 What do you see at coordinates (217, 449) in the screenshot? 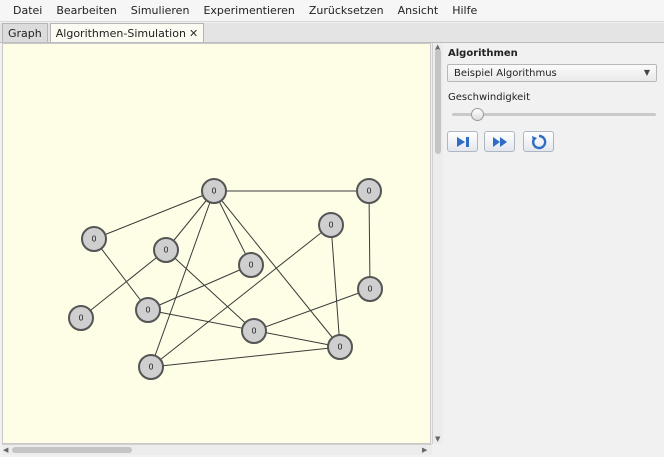
I see `horizontal-scrollbar: ◀ ▶` at bounding box center [217, 449].